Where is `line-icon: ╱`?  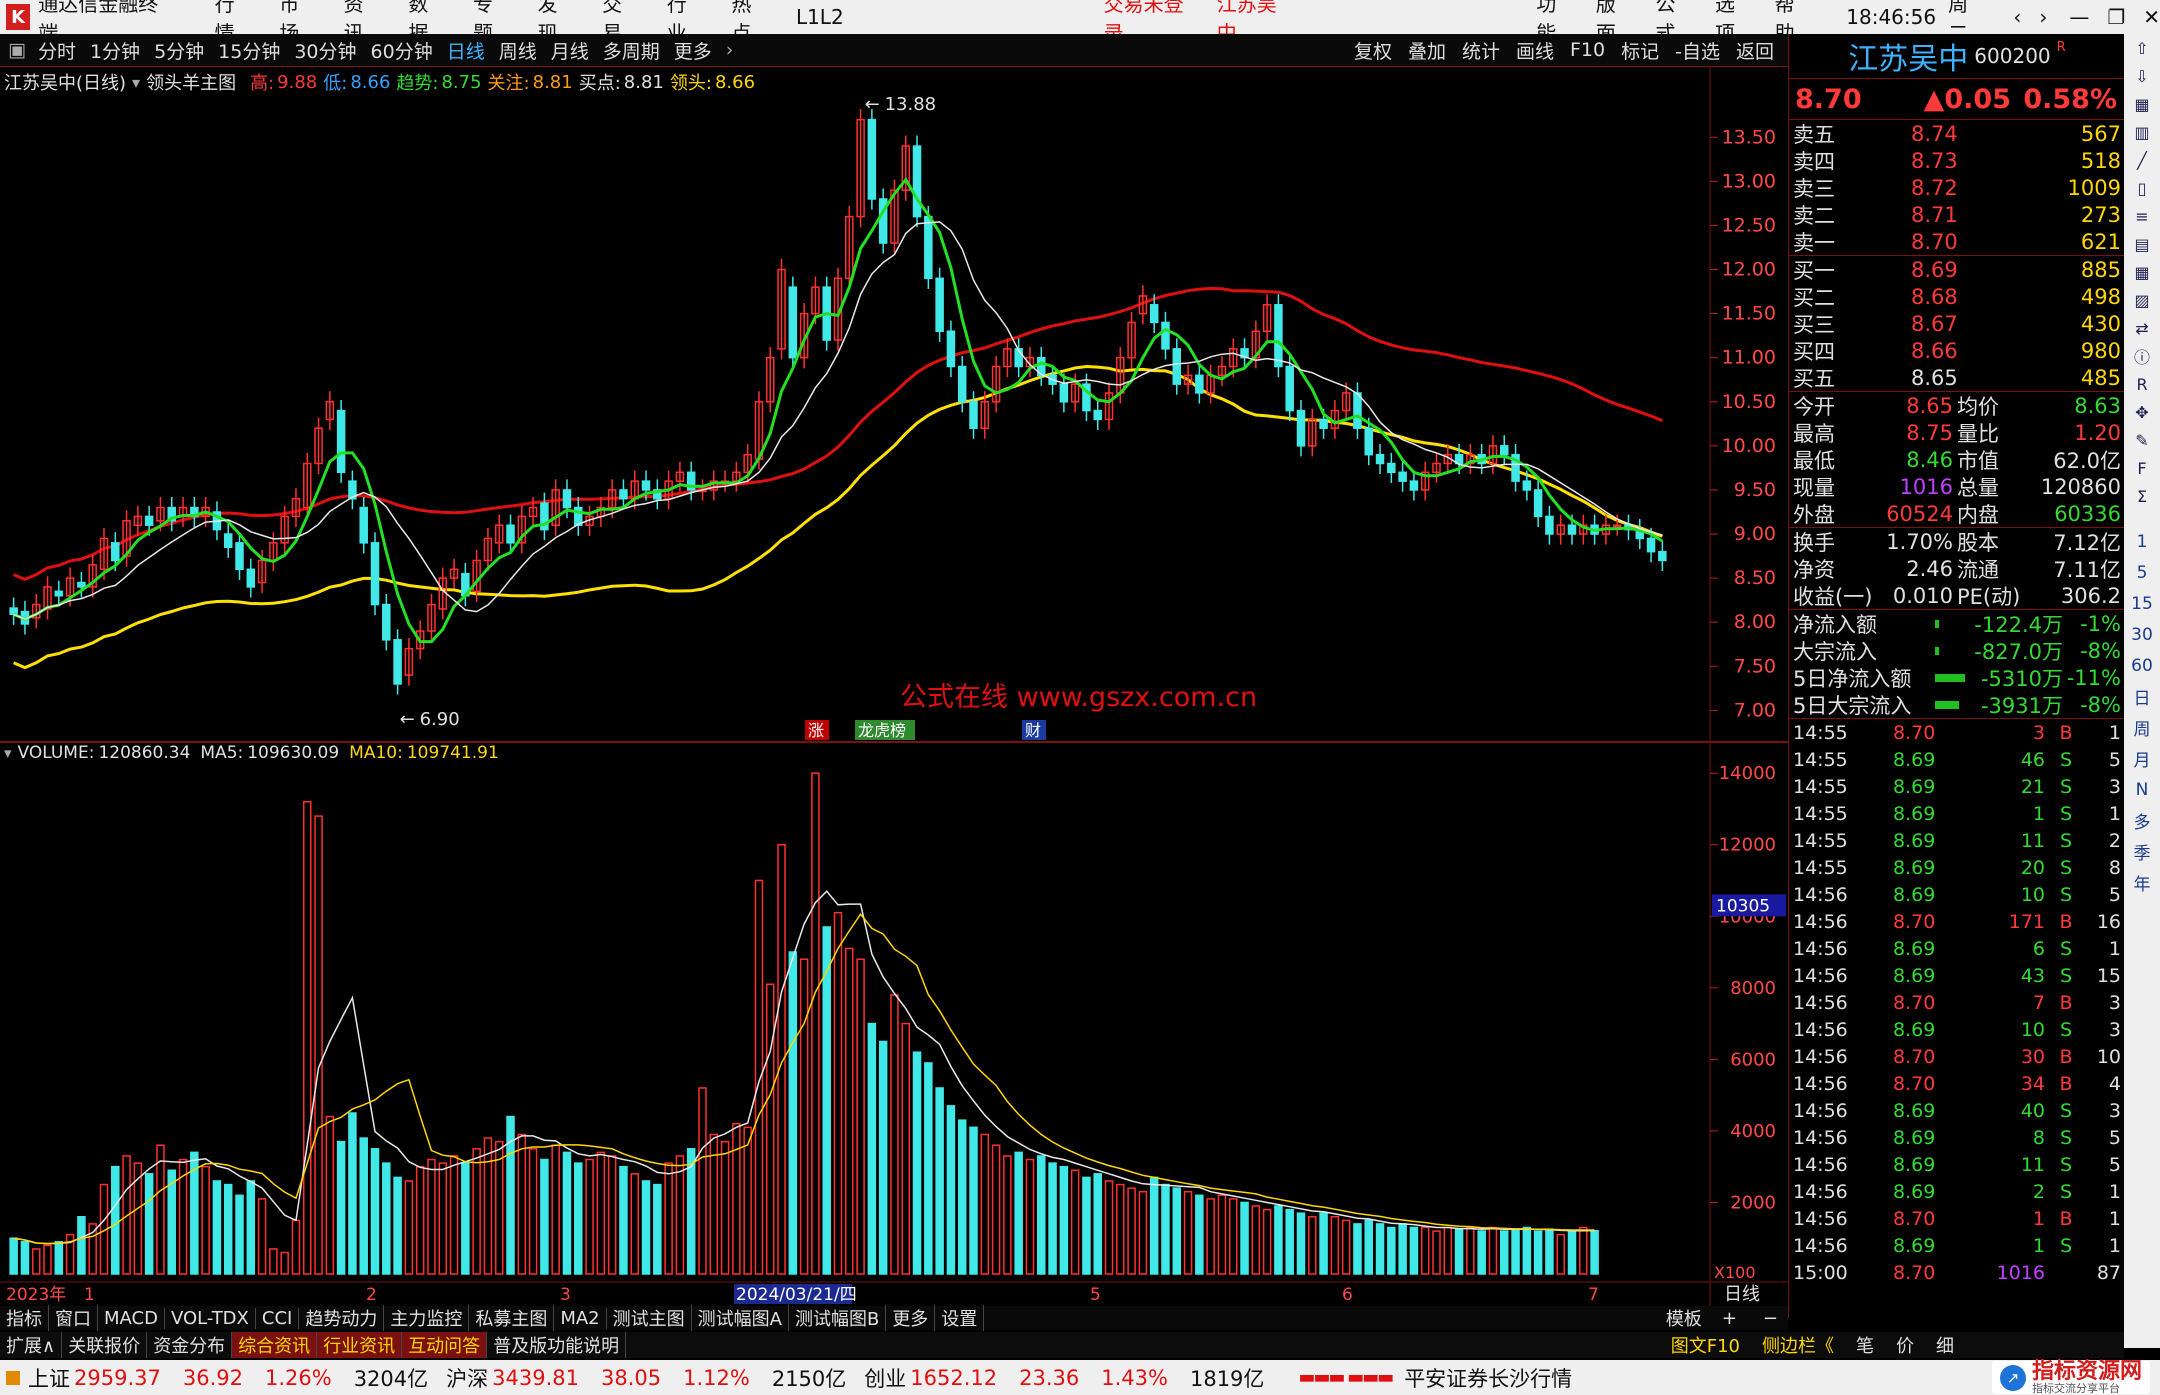 line-icon: ╱ is located at coordinates (2142, 160).